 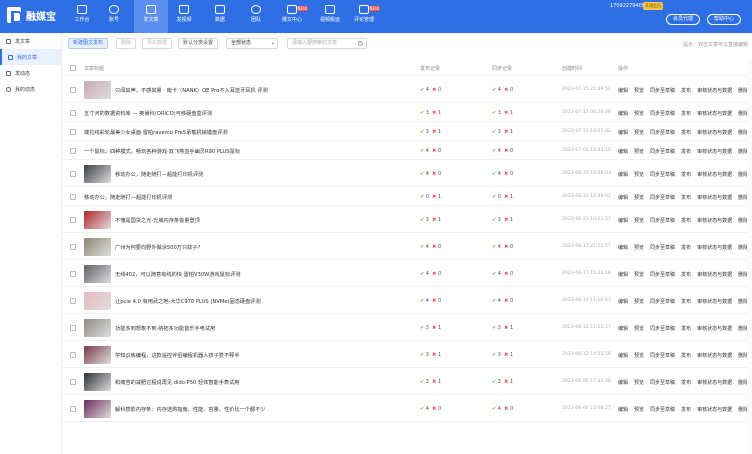 I want to click on search-input: 请输入要搜索的文章, so click(x=327, y=43).